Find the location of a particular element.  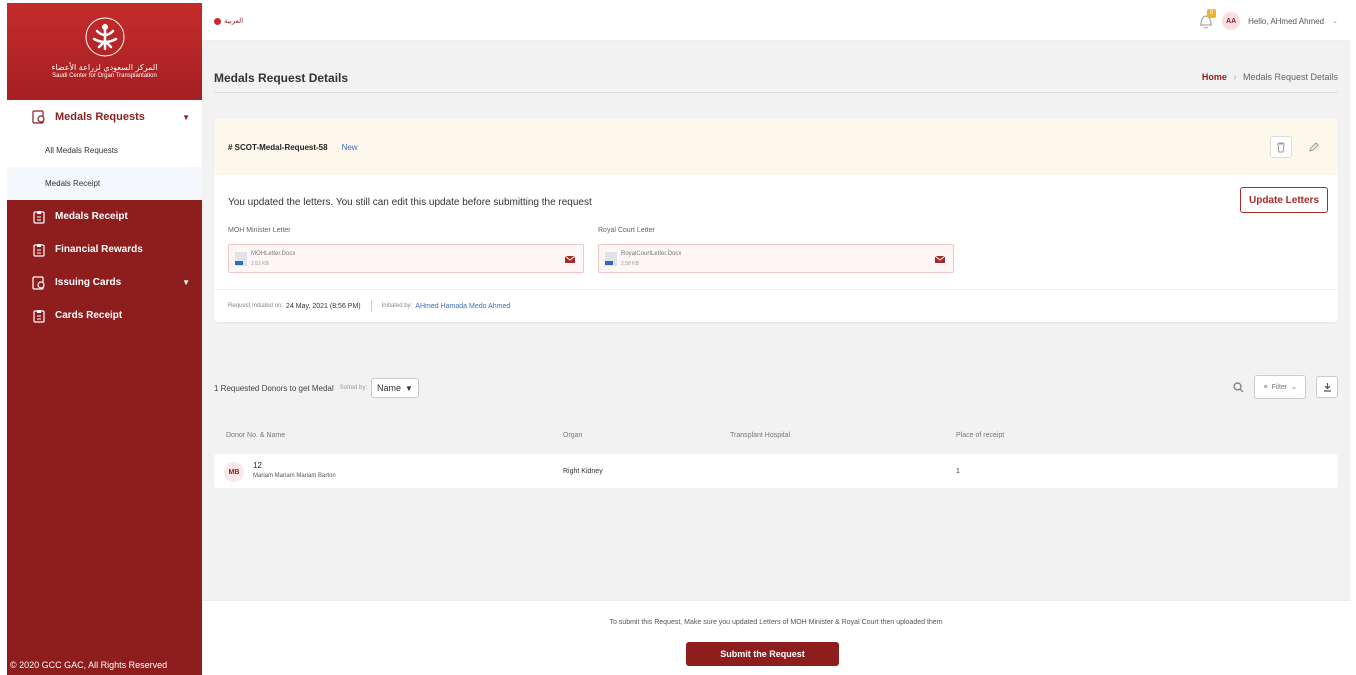

initiated-by-link: AHmed Hamada Medo Ahmed is located at coordinates (462, 306).